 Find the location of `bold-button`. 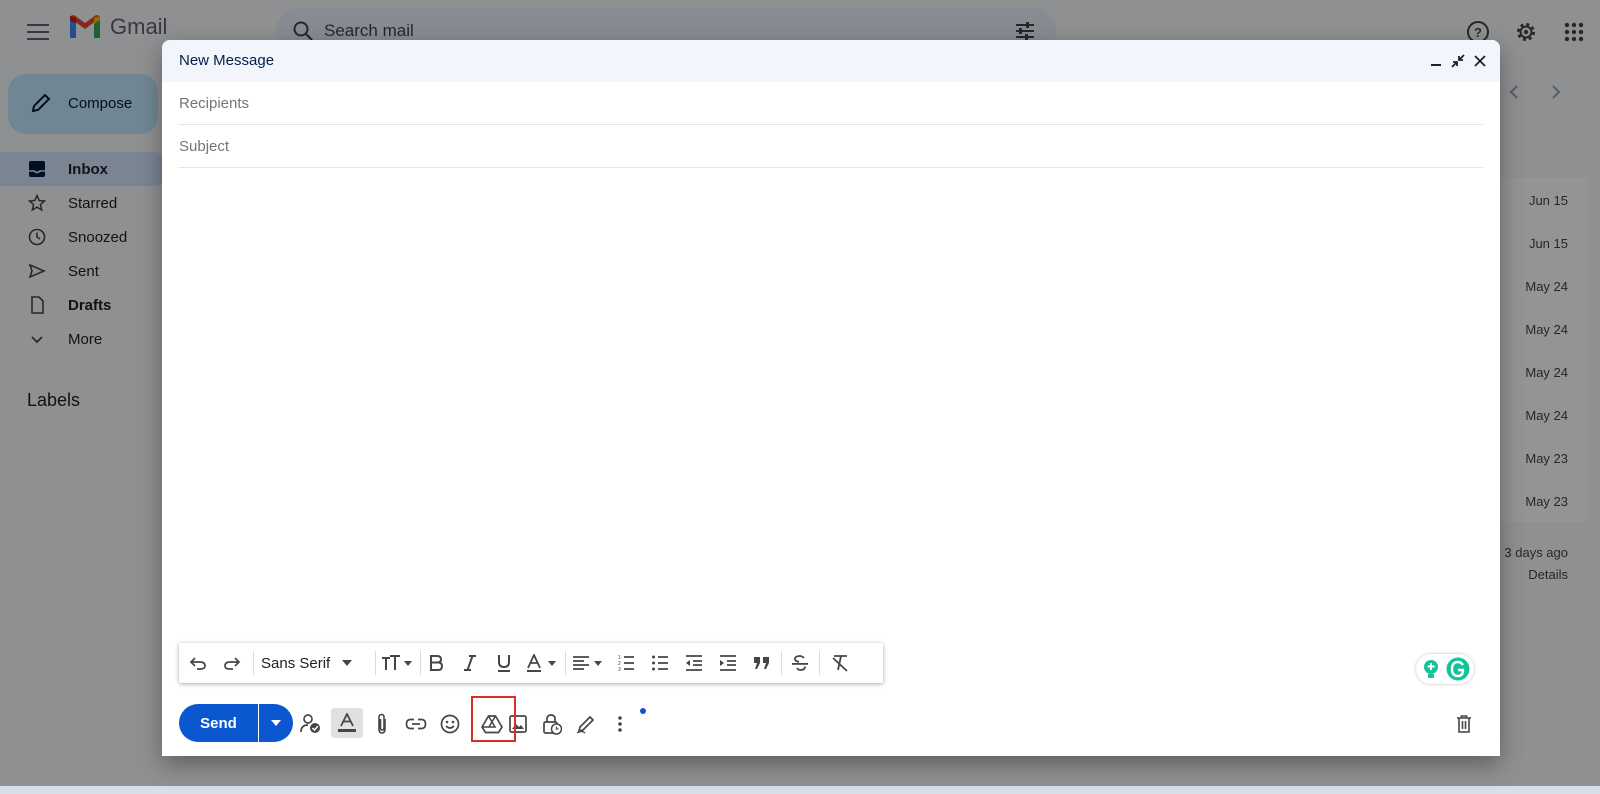

bold-button is located at coordinates (436, 663).